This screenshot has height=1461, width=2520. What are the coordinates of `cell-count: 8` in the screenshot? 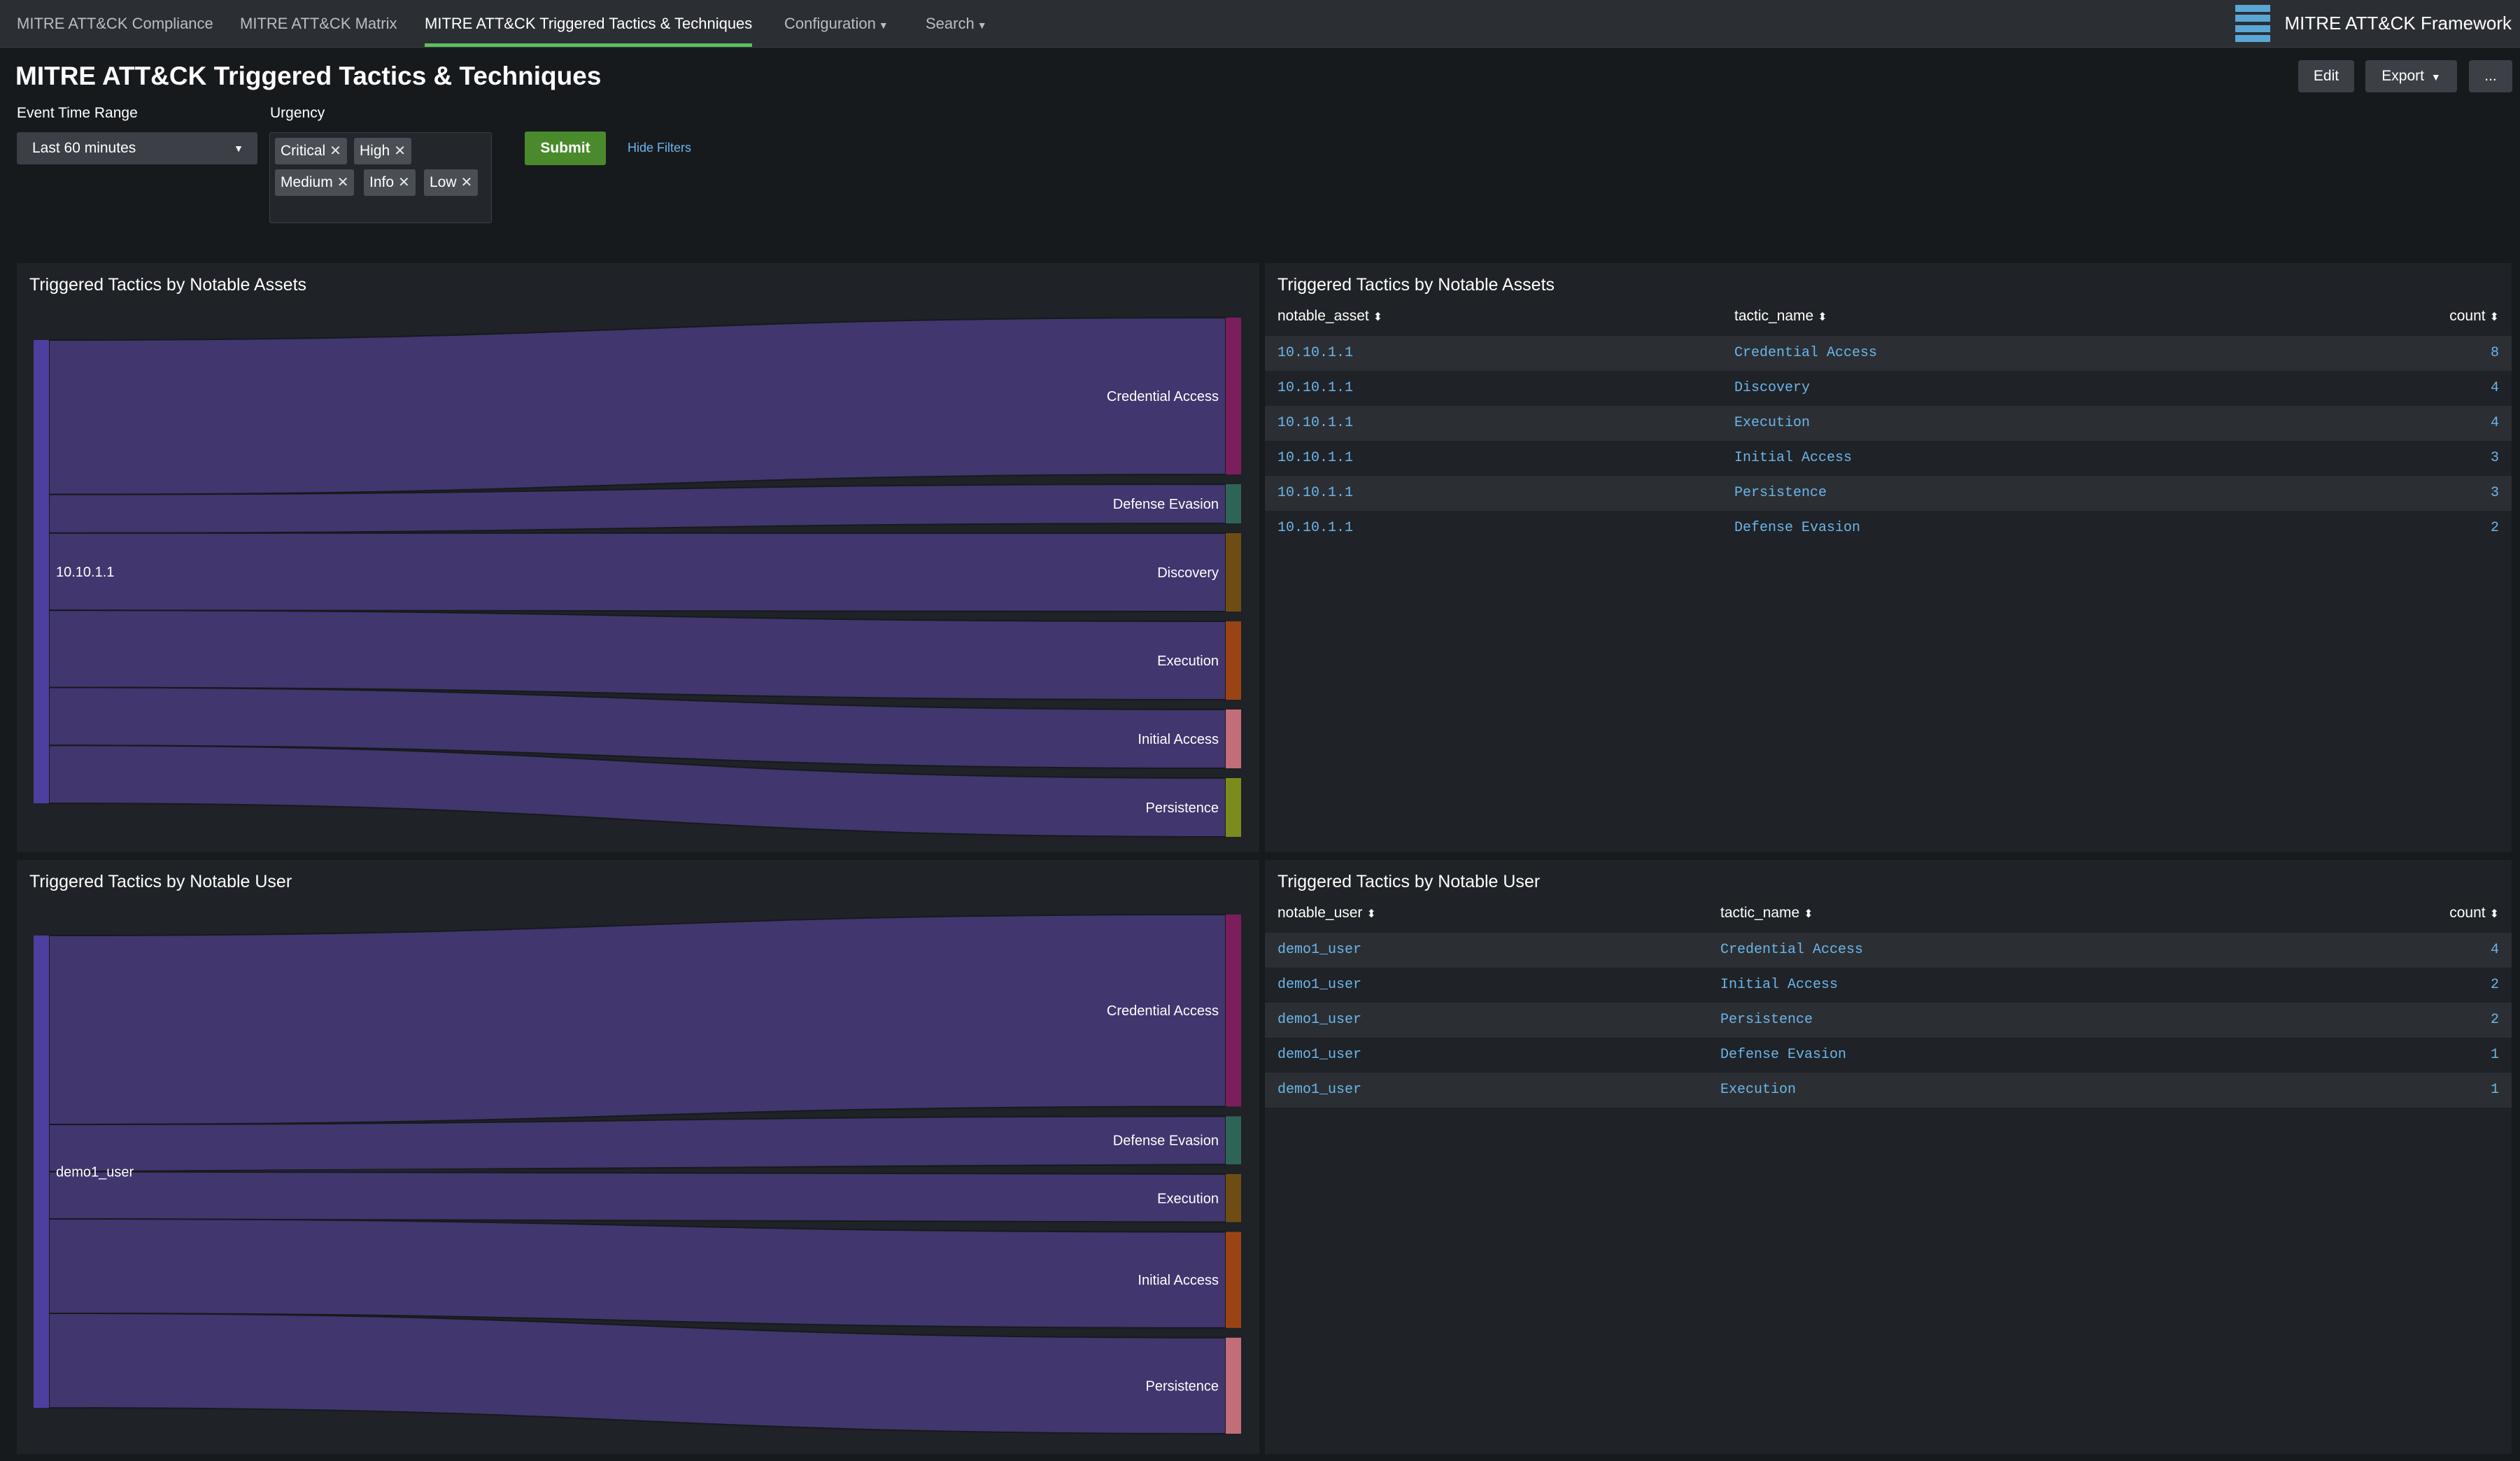 It's located at (2495, 353).